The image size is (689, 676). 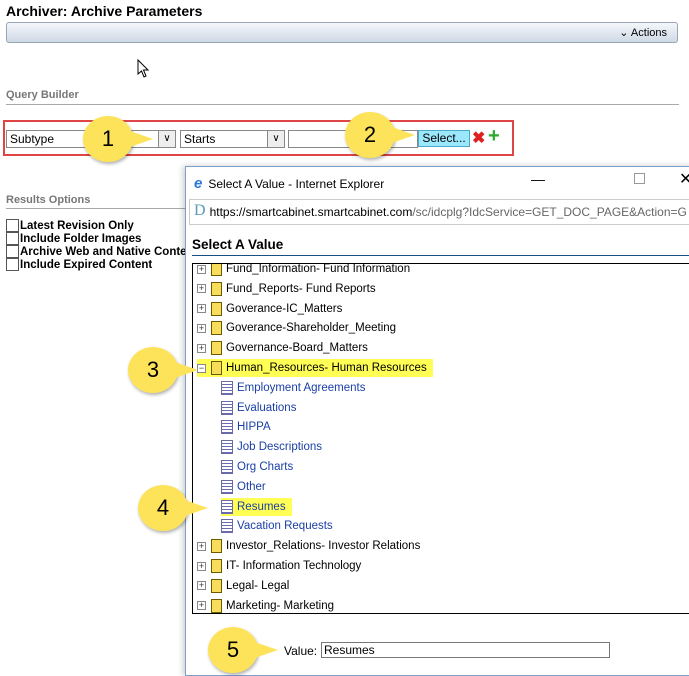 I want to click on option-label: Latest Revision Only, so click(x=77, y=225).